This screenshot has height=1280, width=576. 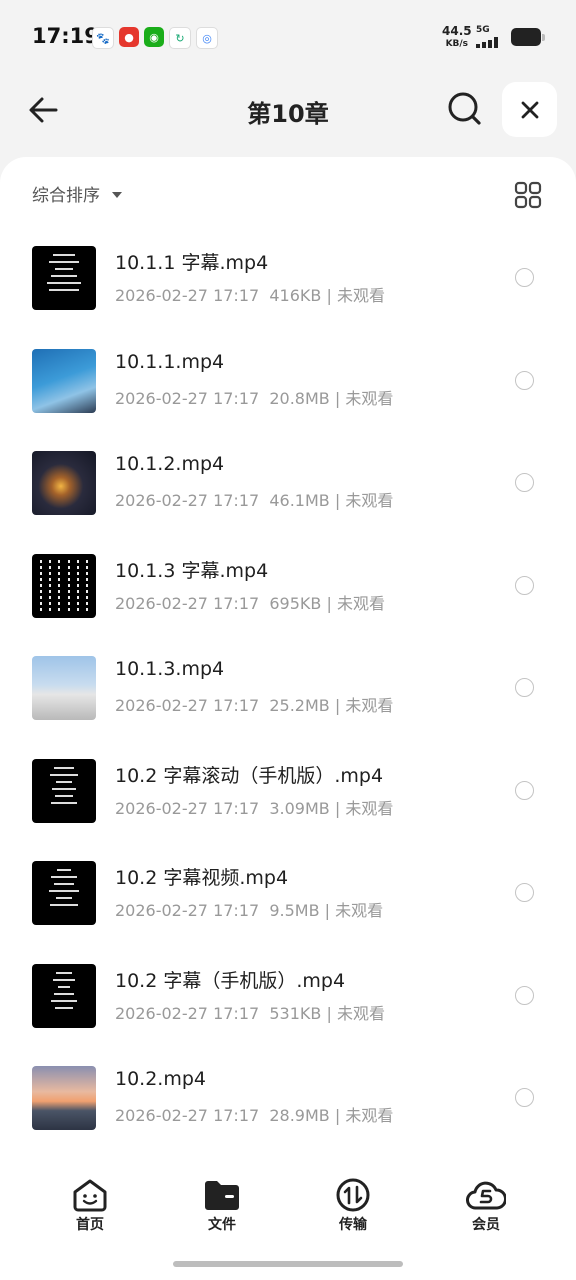 What do you see at coordinates (77, 193) in the screenshot?
I see `sort-dropdown: 综合排序` at bounding box center [77, 193].